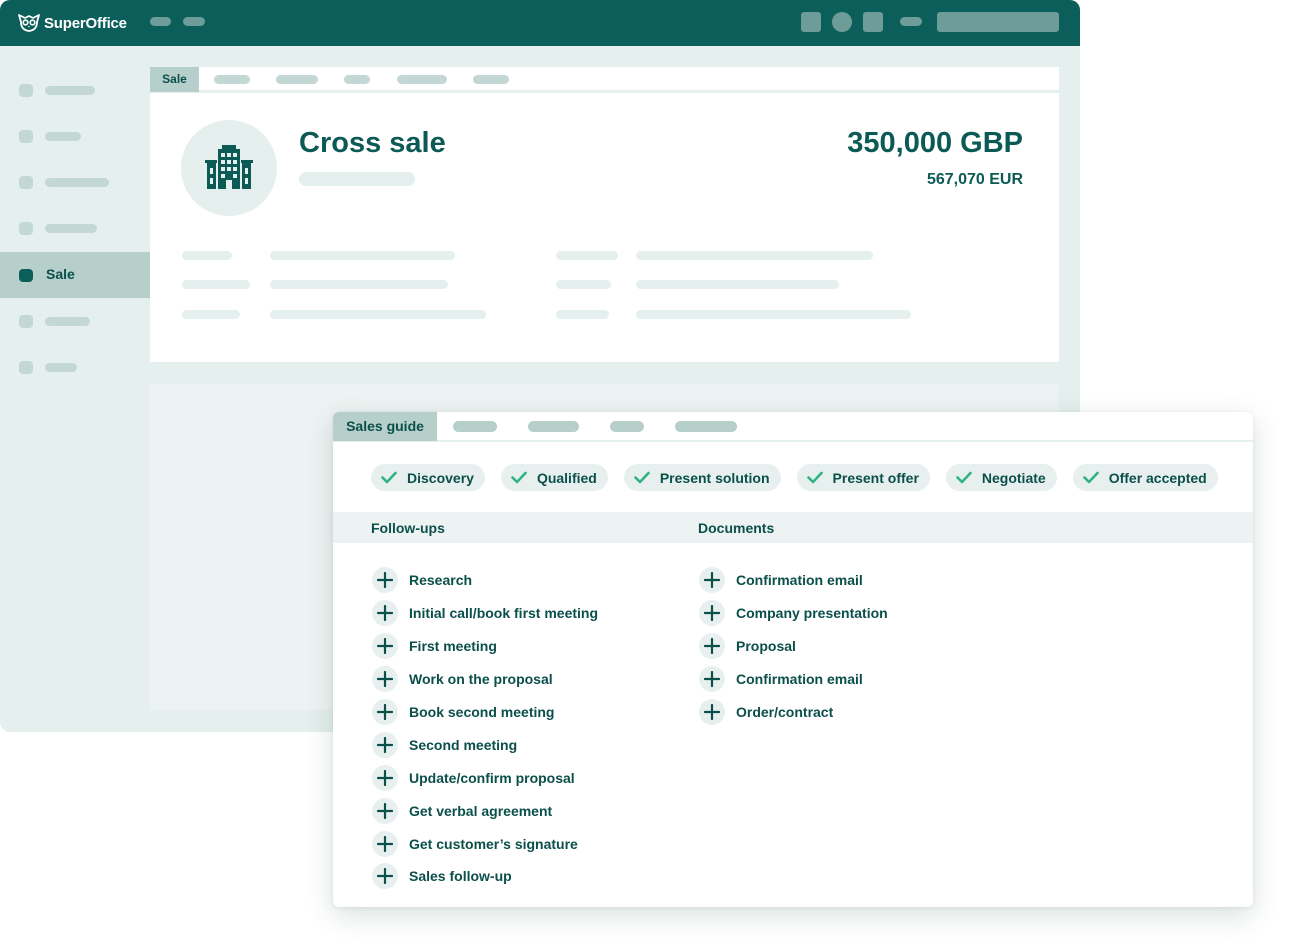  What do you see at coordinates (441, 580) in the screenshot?
I see `followup-item-label: Research` at bounding box center [441, 580].